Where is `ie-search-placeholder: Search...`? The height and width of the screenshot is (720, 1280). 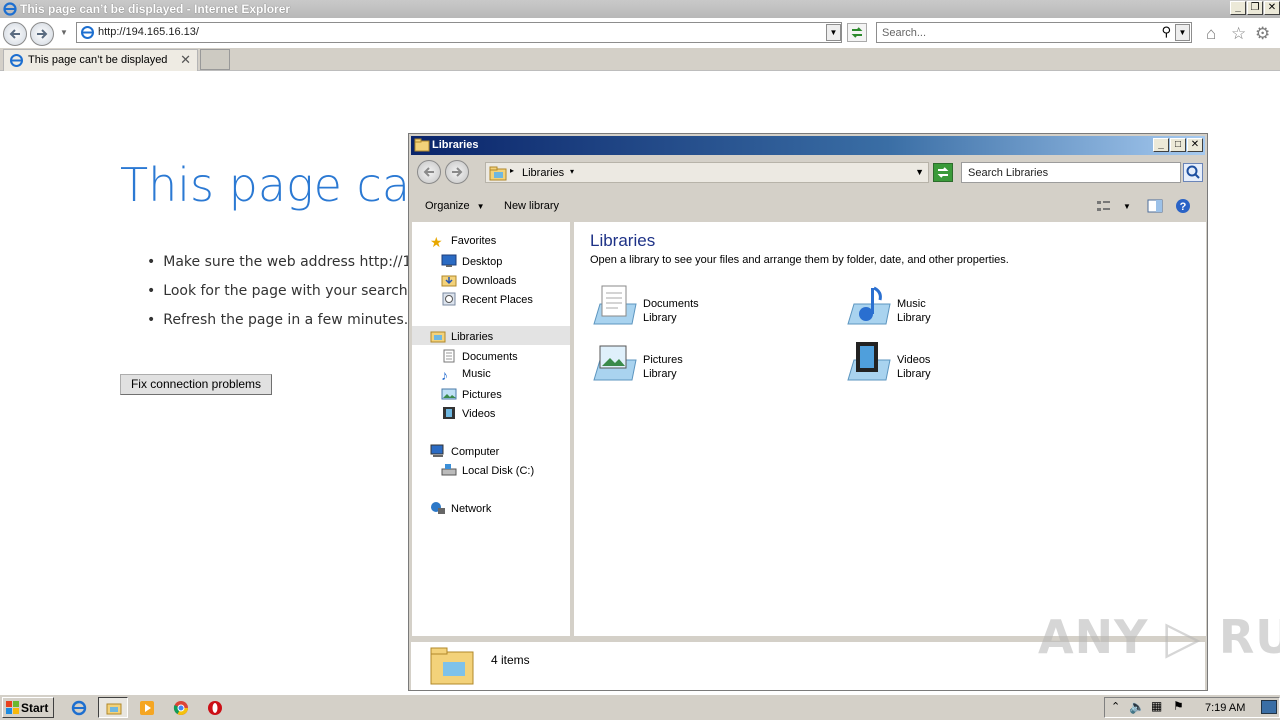 ie-search-placeholder: Search... is located at coordinates (904, 33).